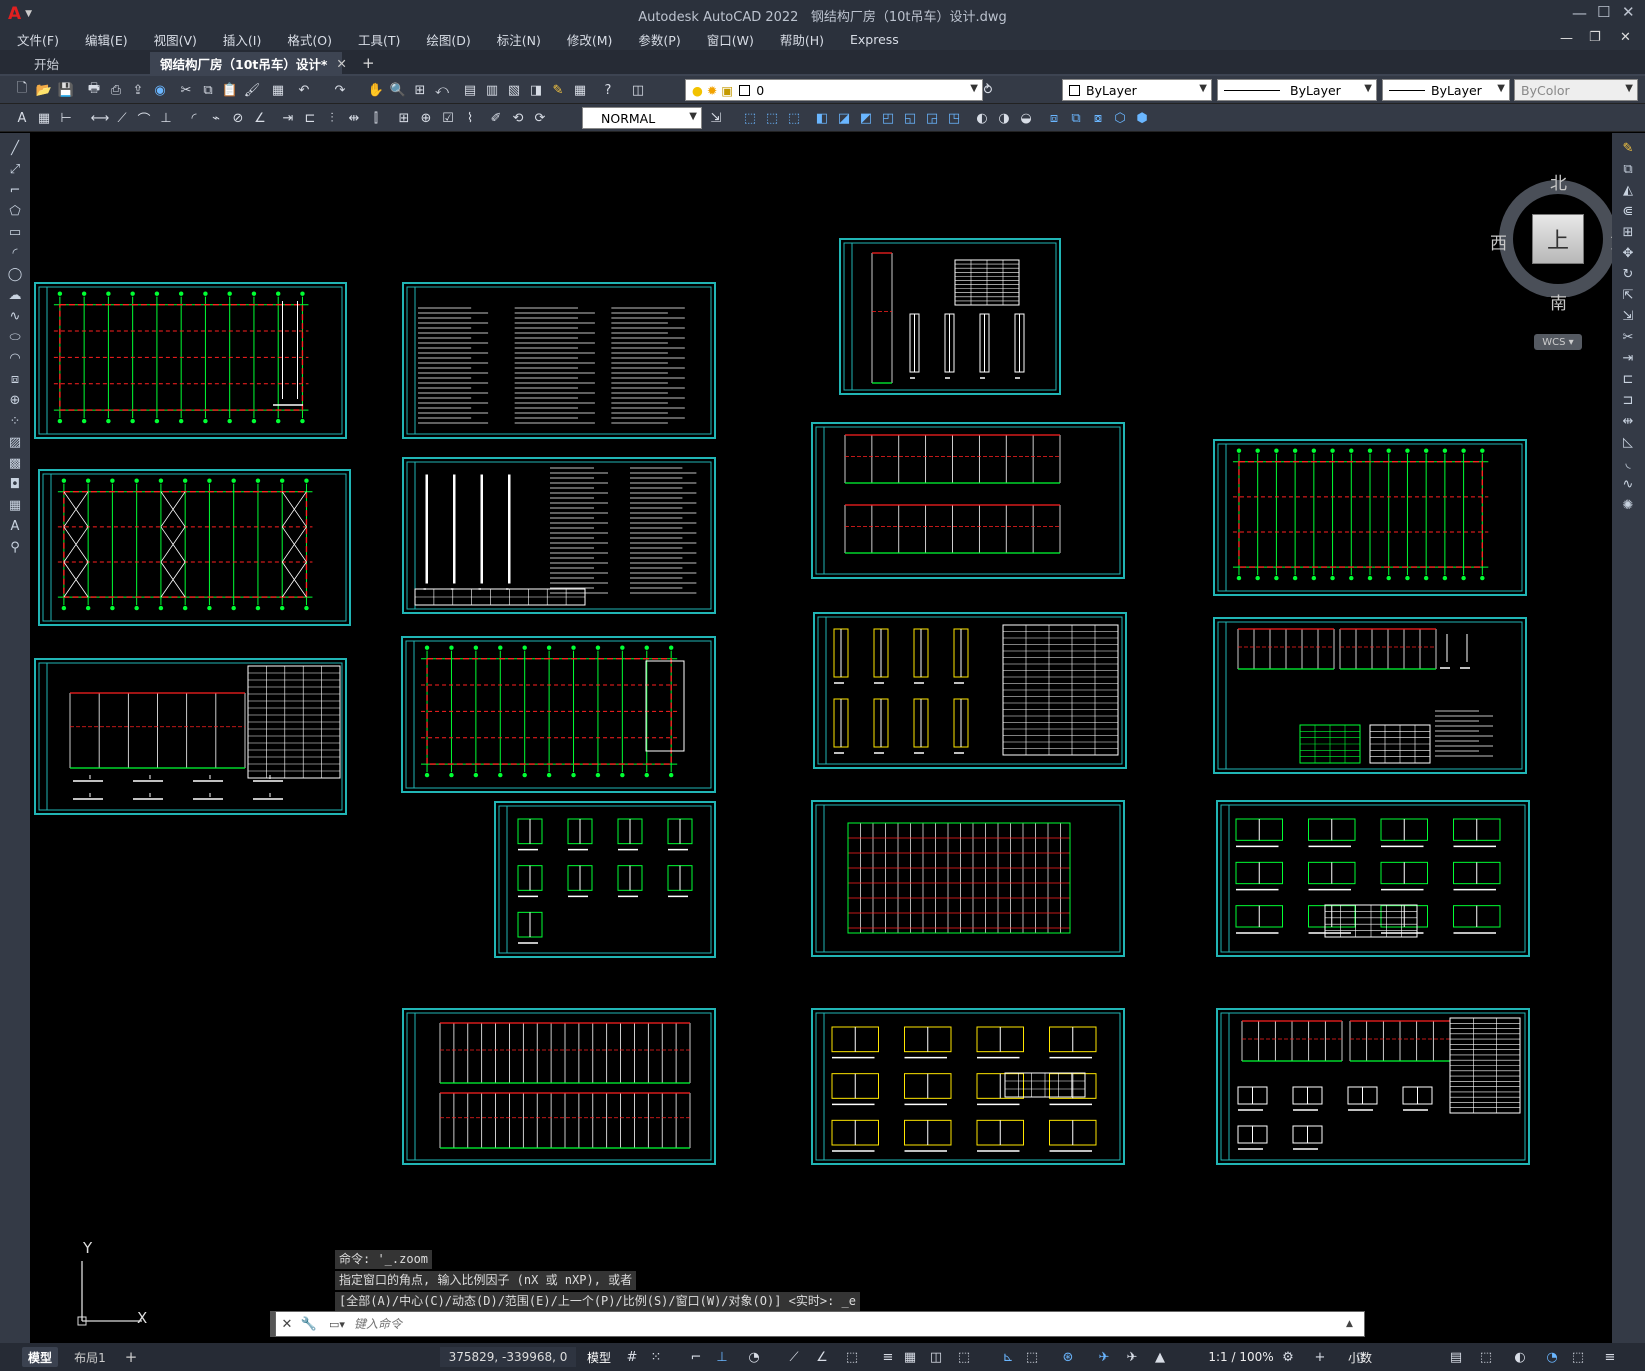  Describe the element at coordinates (376, 90) in the screenshot. I see `pan-icon: ✋` at that location.